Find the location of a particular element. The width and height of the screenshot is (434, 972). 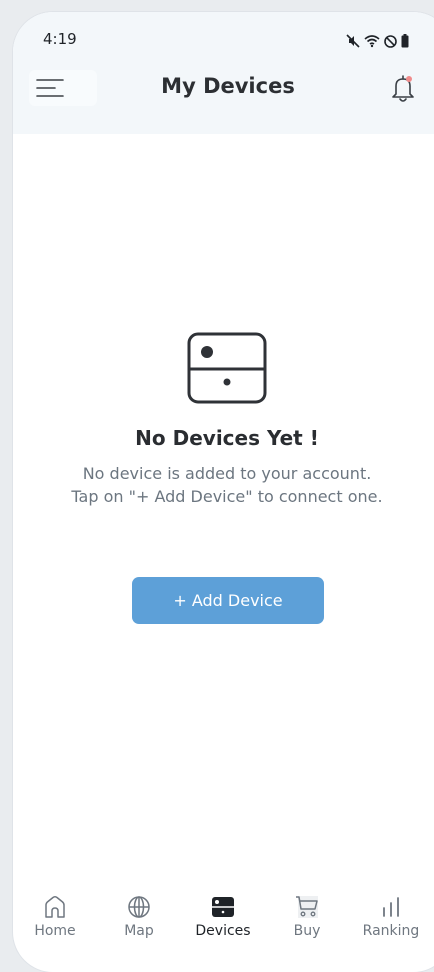

nav-item-home: Home is located at coordinates (55, 915).